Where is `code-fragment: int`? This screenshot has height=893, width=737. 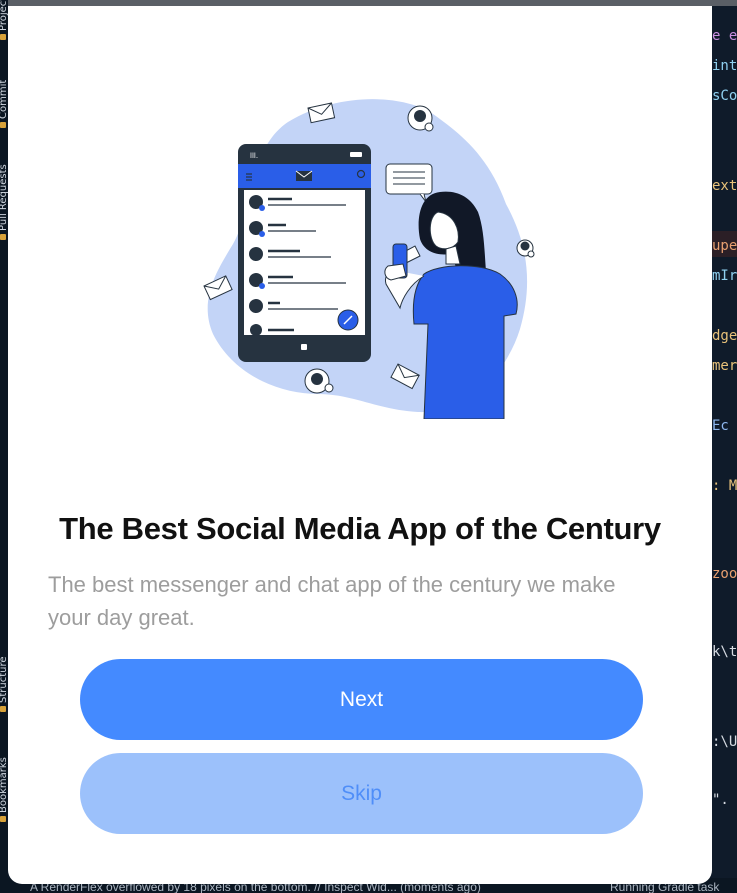 code-fragment: int is located at coordinates (724, 66).